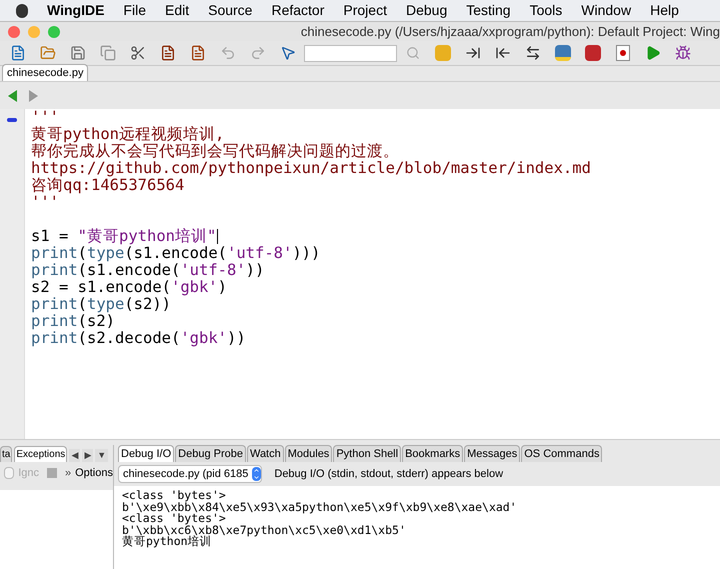  What do you see at coordinates (96, 321) in the screenshot?
I see `code-token: (s2)` at bounding box center [96, 321].